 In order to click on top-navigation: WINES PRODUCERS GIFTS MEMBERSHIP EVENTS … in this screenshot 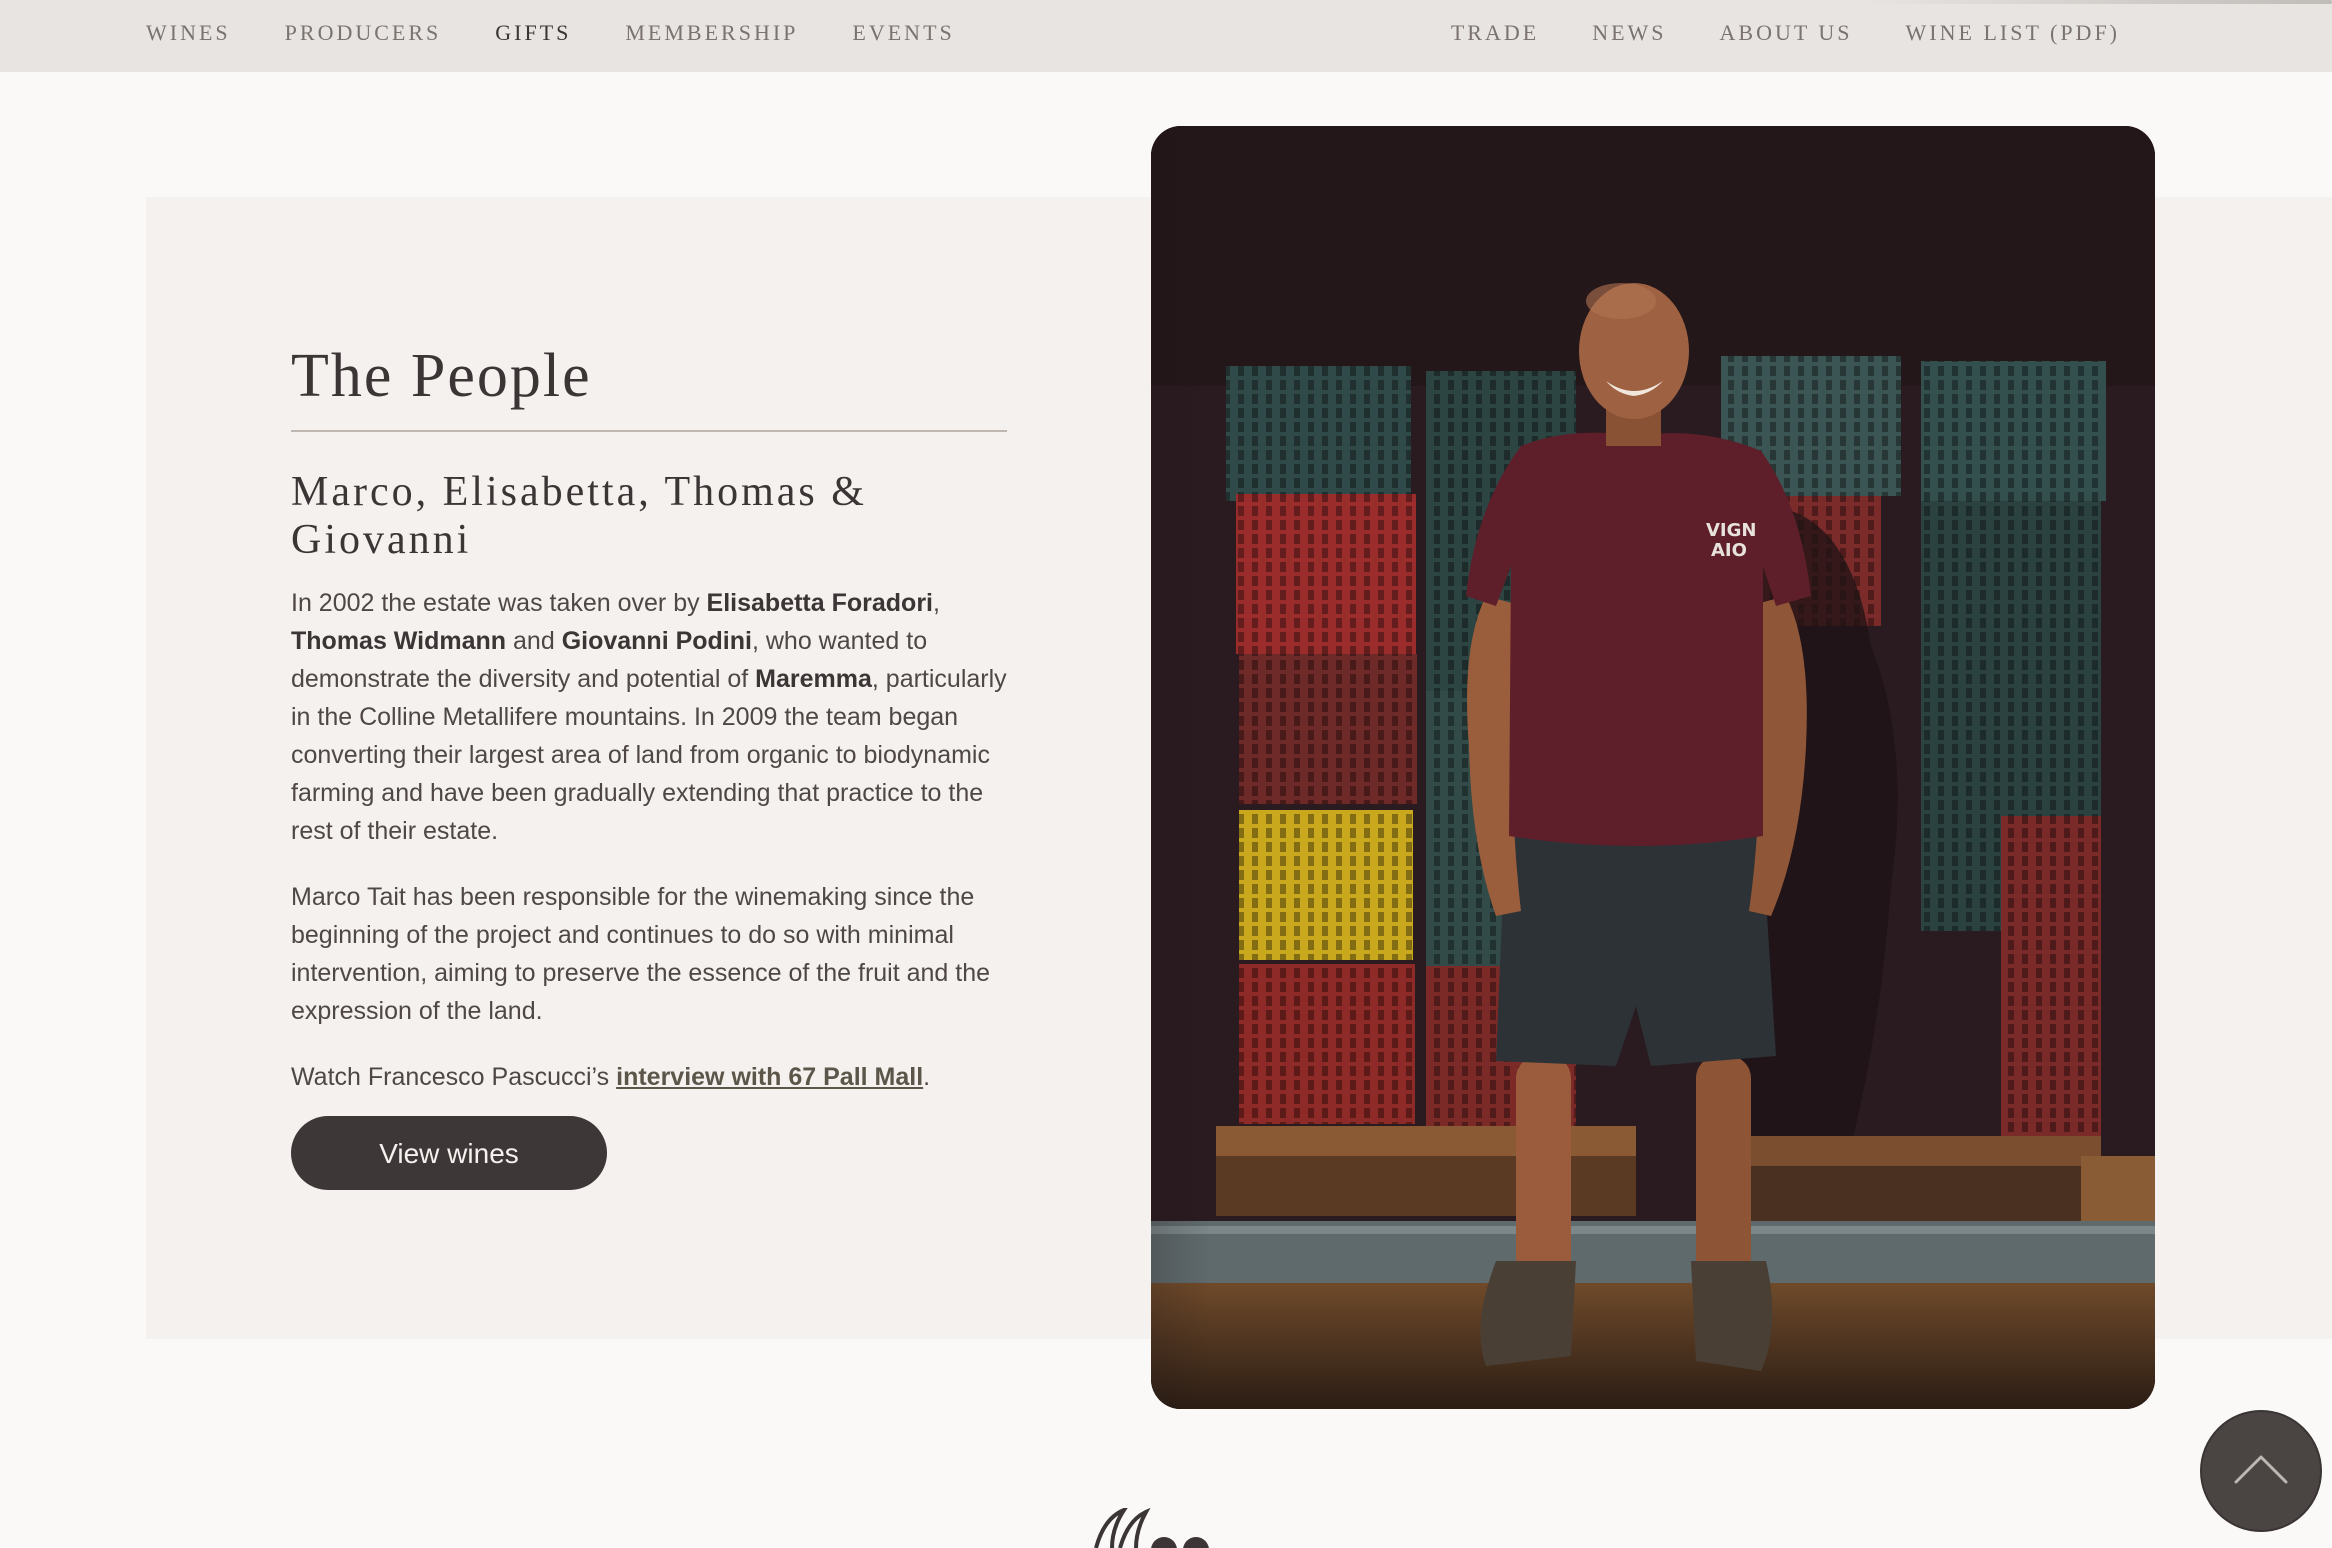, I will do `click(1166, 36)`.